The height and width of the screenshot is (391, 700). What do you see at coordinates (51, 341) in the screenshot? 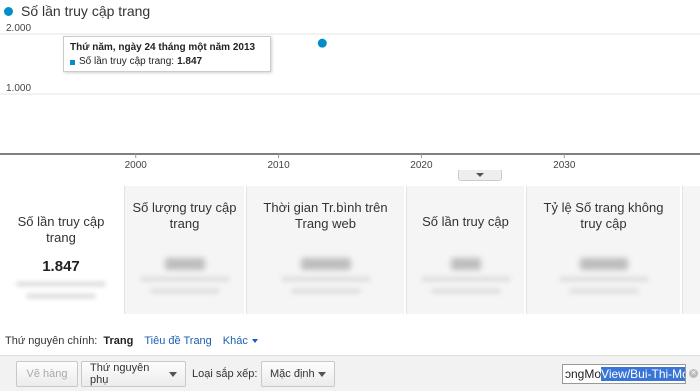
I see `primary-dimension-label: Thứ nguyên chính:` at bounding box center [51, 341].